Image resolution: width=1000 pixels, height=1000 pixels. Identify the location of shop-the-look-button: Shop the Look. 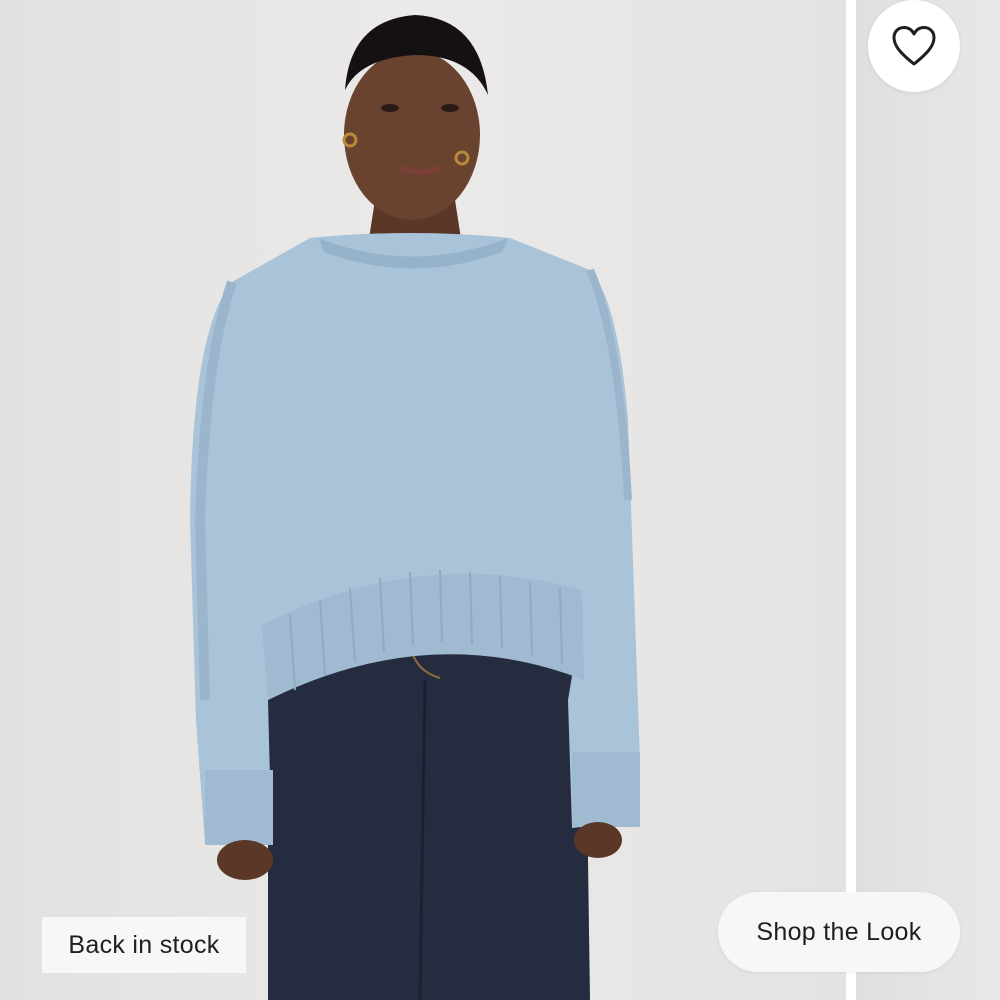
(839, 932).